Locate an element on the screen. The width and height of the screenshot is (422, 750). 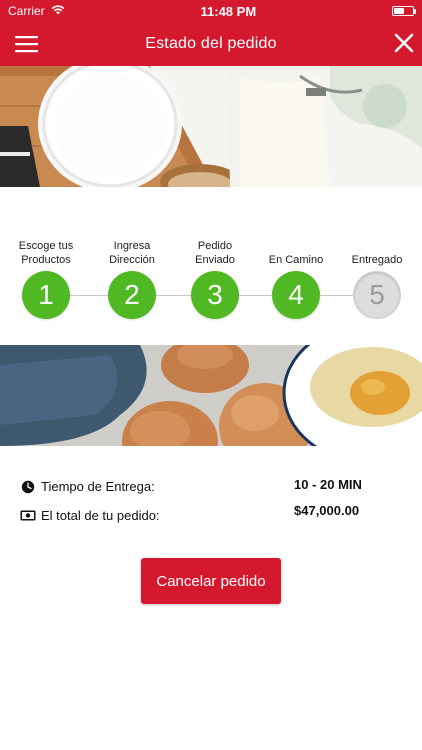
battery-level is located at coordinates (398, 11).